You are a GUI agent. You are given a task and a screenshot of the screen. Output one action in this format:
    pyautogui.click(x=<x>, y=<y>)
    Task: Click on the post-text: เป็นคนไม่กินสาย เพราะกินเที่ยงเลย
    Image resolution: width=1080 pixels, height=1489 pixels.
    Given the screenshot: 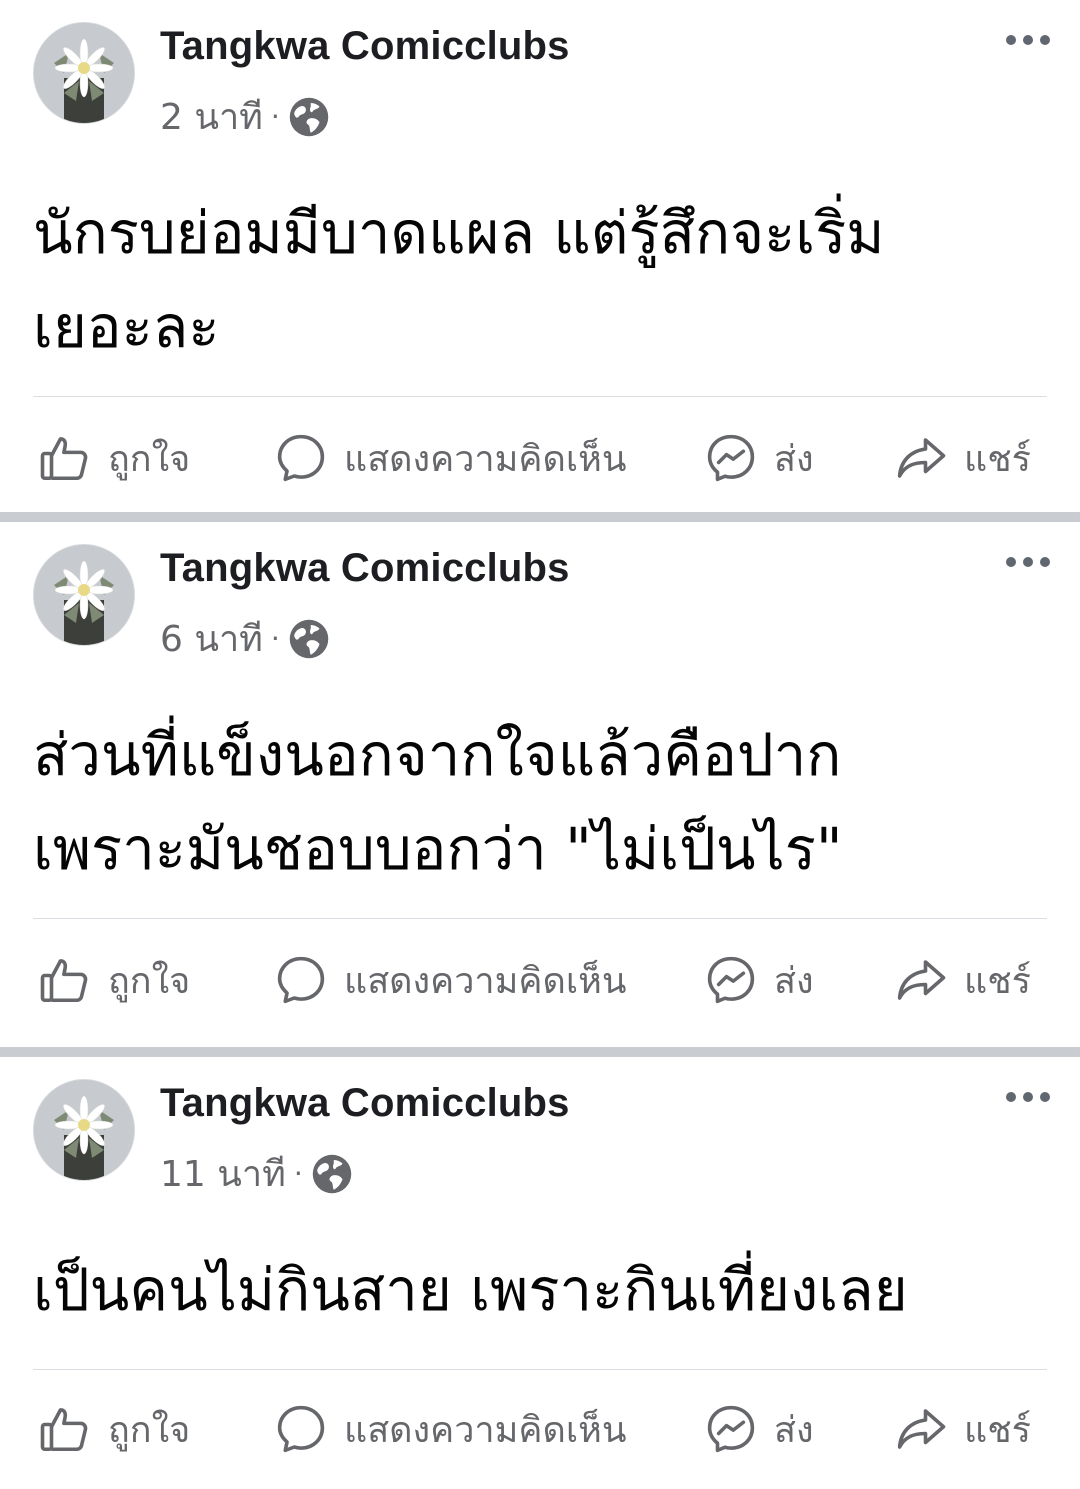 What is the action you would take?
    pyautogui.click(x=470, y=1290)
    